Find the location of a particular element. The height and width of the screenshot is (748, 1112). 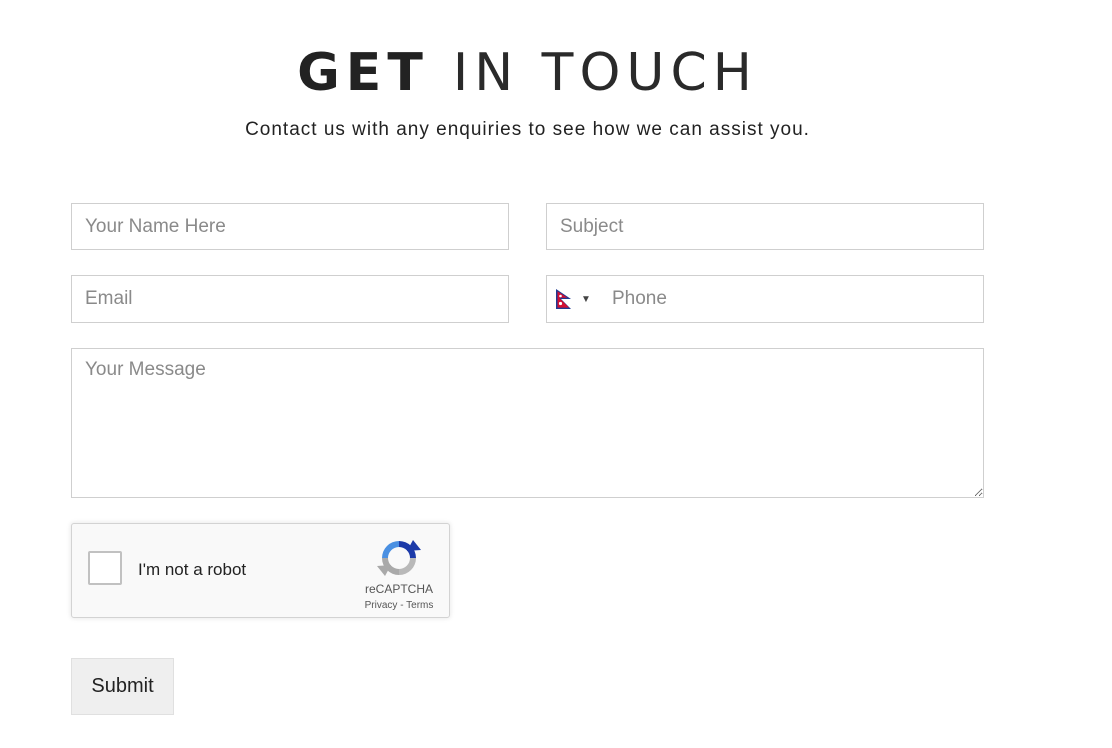

recaptcha-checkbox is located at coordinates (105, 568).